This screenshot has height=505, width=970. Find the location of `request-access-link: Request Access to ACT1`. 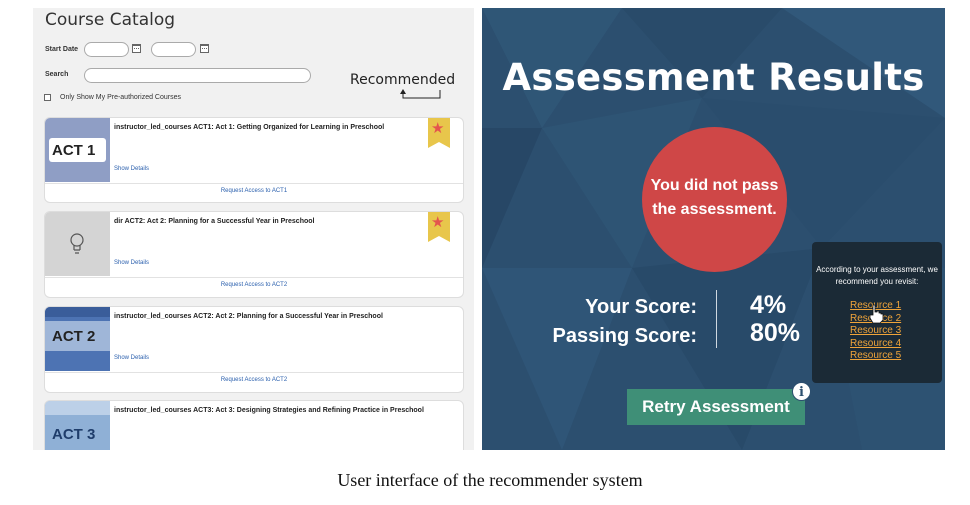

request-access-link: Request Access to ACT1 is located at coordinates (254, 191).